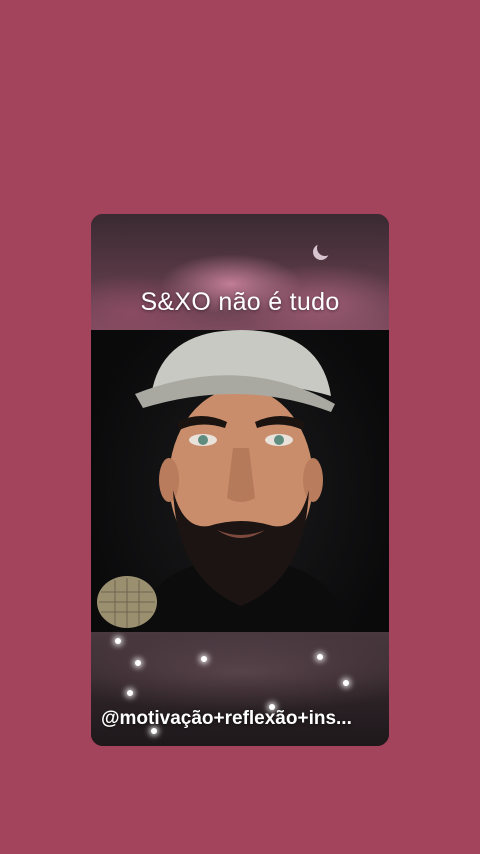  I want to click on right-ear, so click(313, 480).